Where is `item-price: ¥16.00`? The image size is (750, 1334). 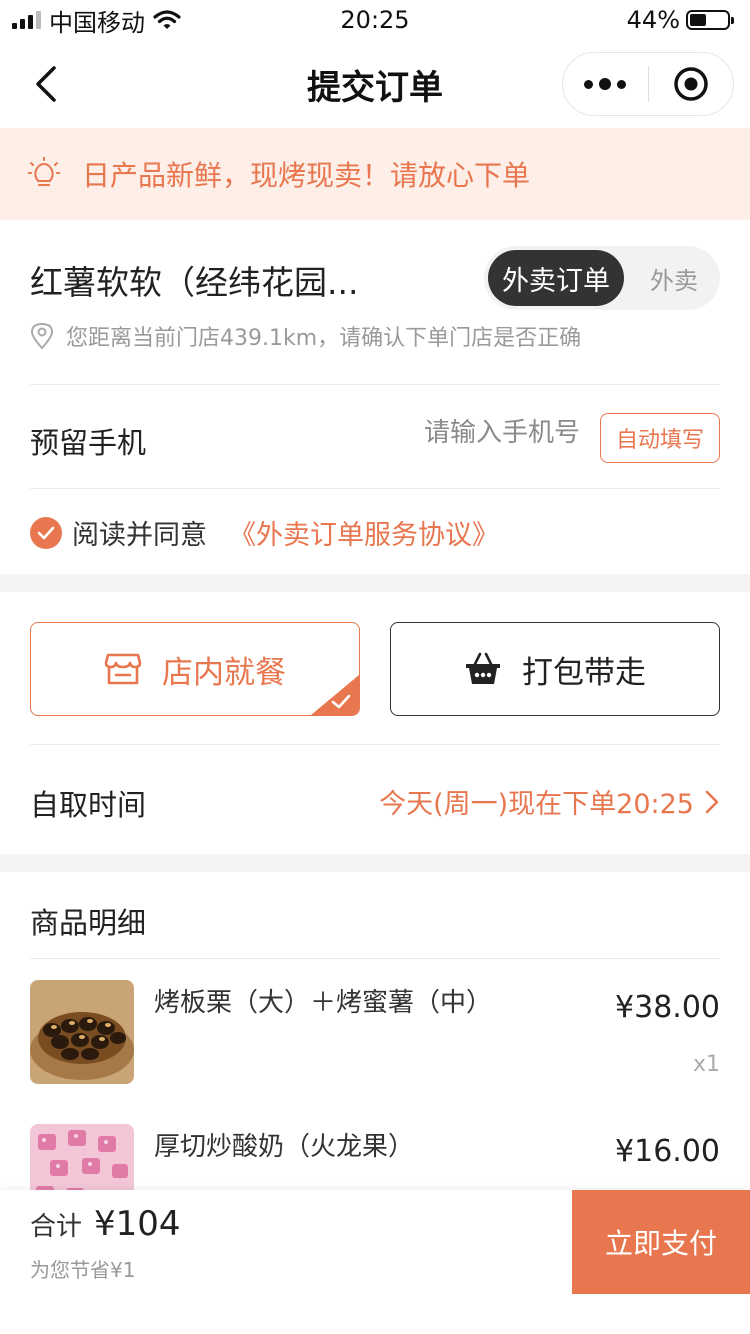 item-price: ¥16.00 is located at coordinates (667, 1151).